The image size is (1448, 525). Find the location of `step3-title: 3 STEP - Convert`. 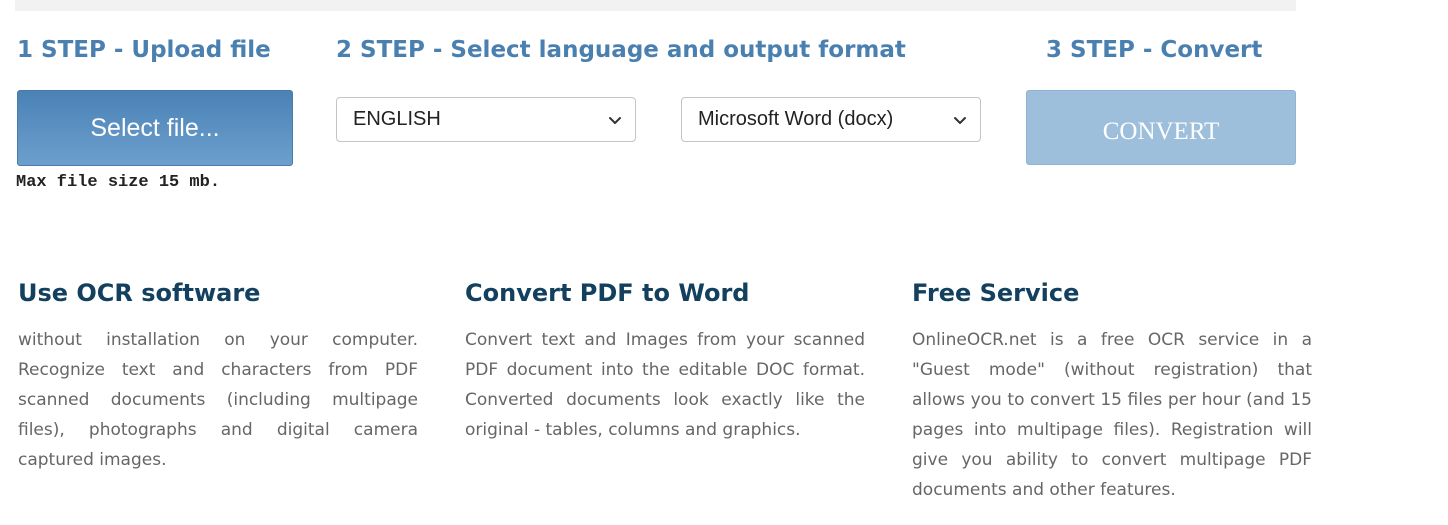

step3-title: 3 STEP - Convert is located at coordinates (1154, 50).